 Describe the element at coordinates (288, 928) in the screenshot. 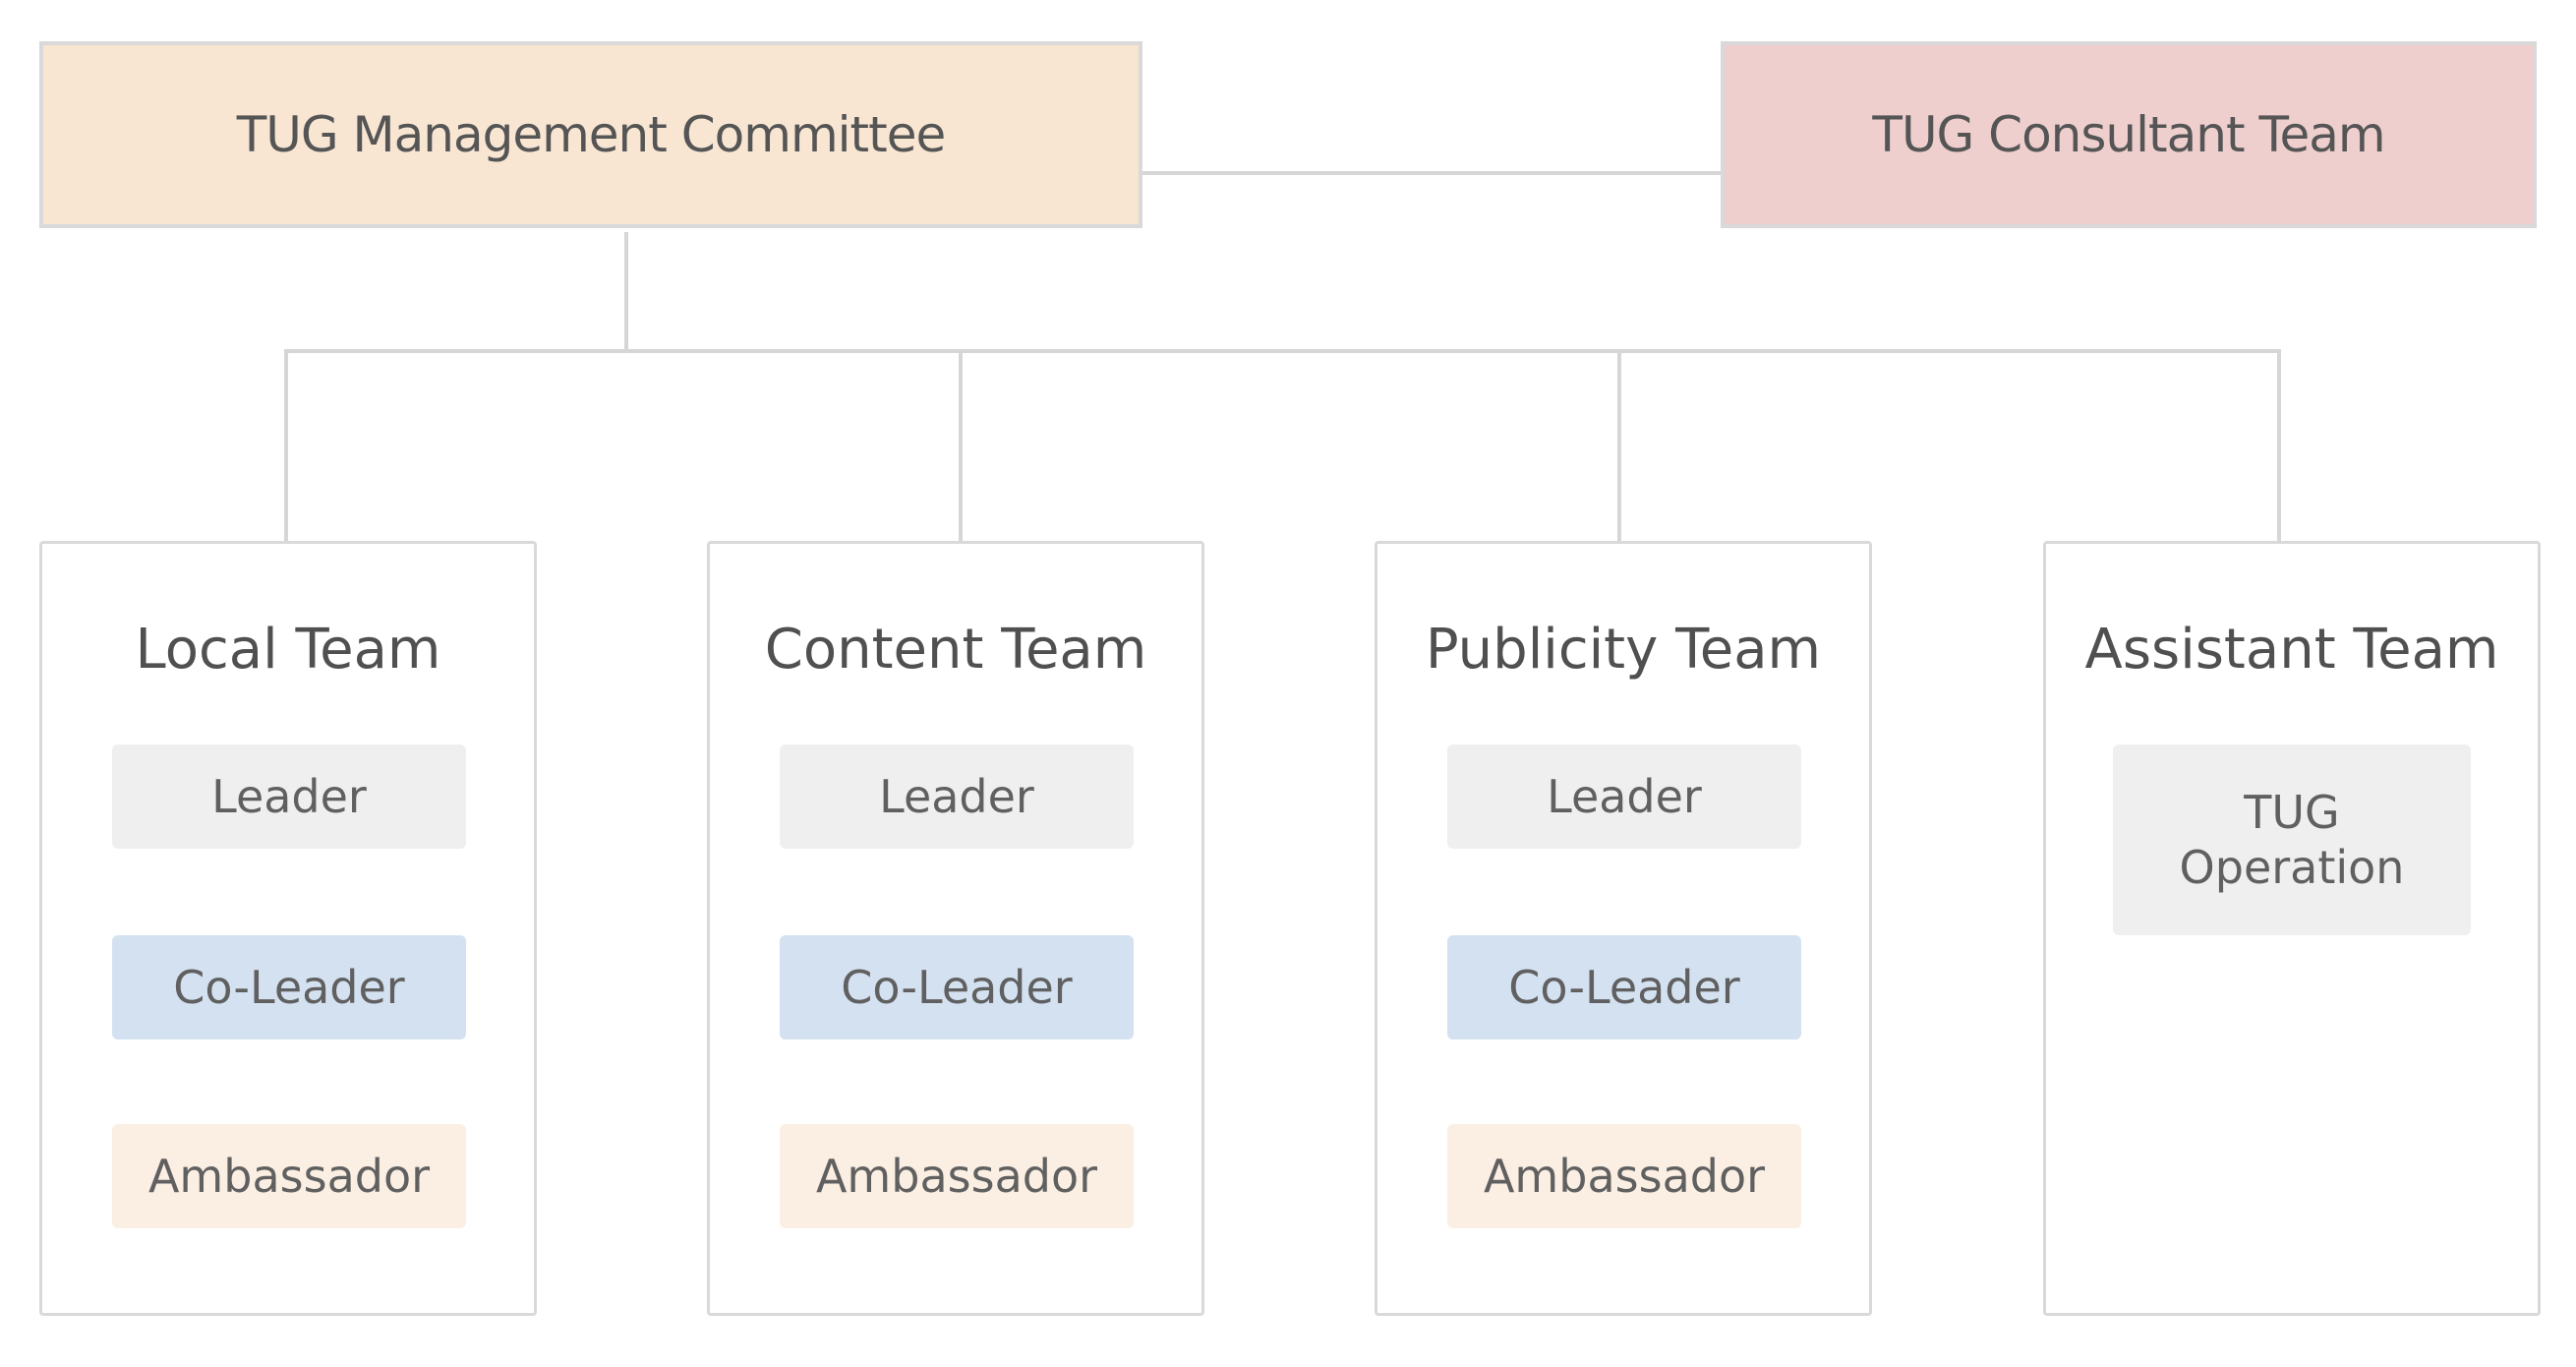

I see `team-local: Local Team Leader Co-Leader Ambassador` at that location.